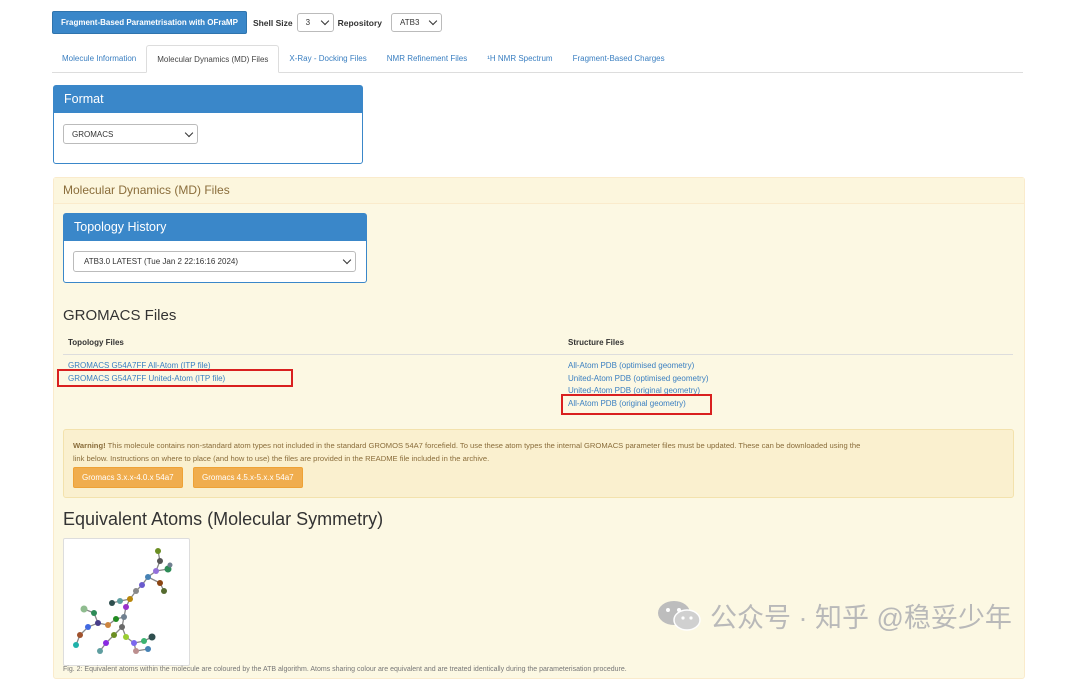 The width and height of the screenshot is (1080, 679). Describe the element at coordinates (208, 124) in the screenshot. I see `format-panel: Format GROMACS` at that location.